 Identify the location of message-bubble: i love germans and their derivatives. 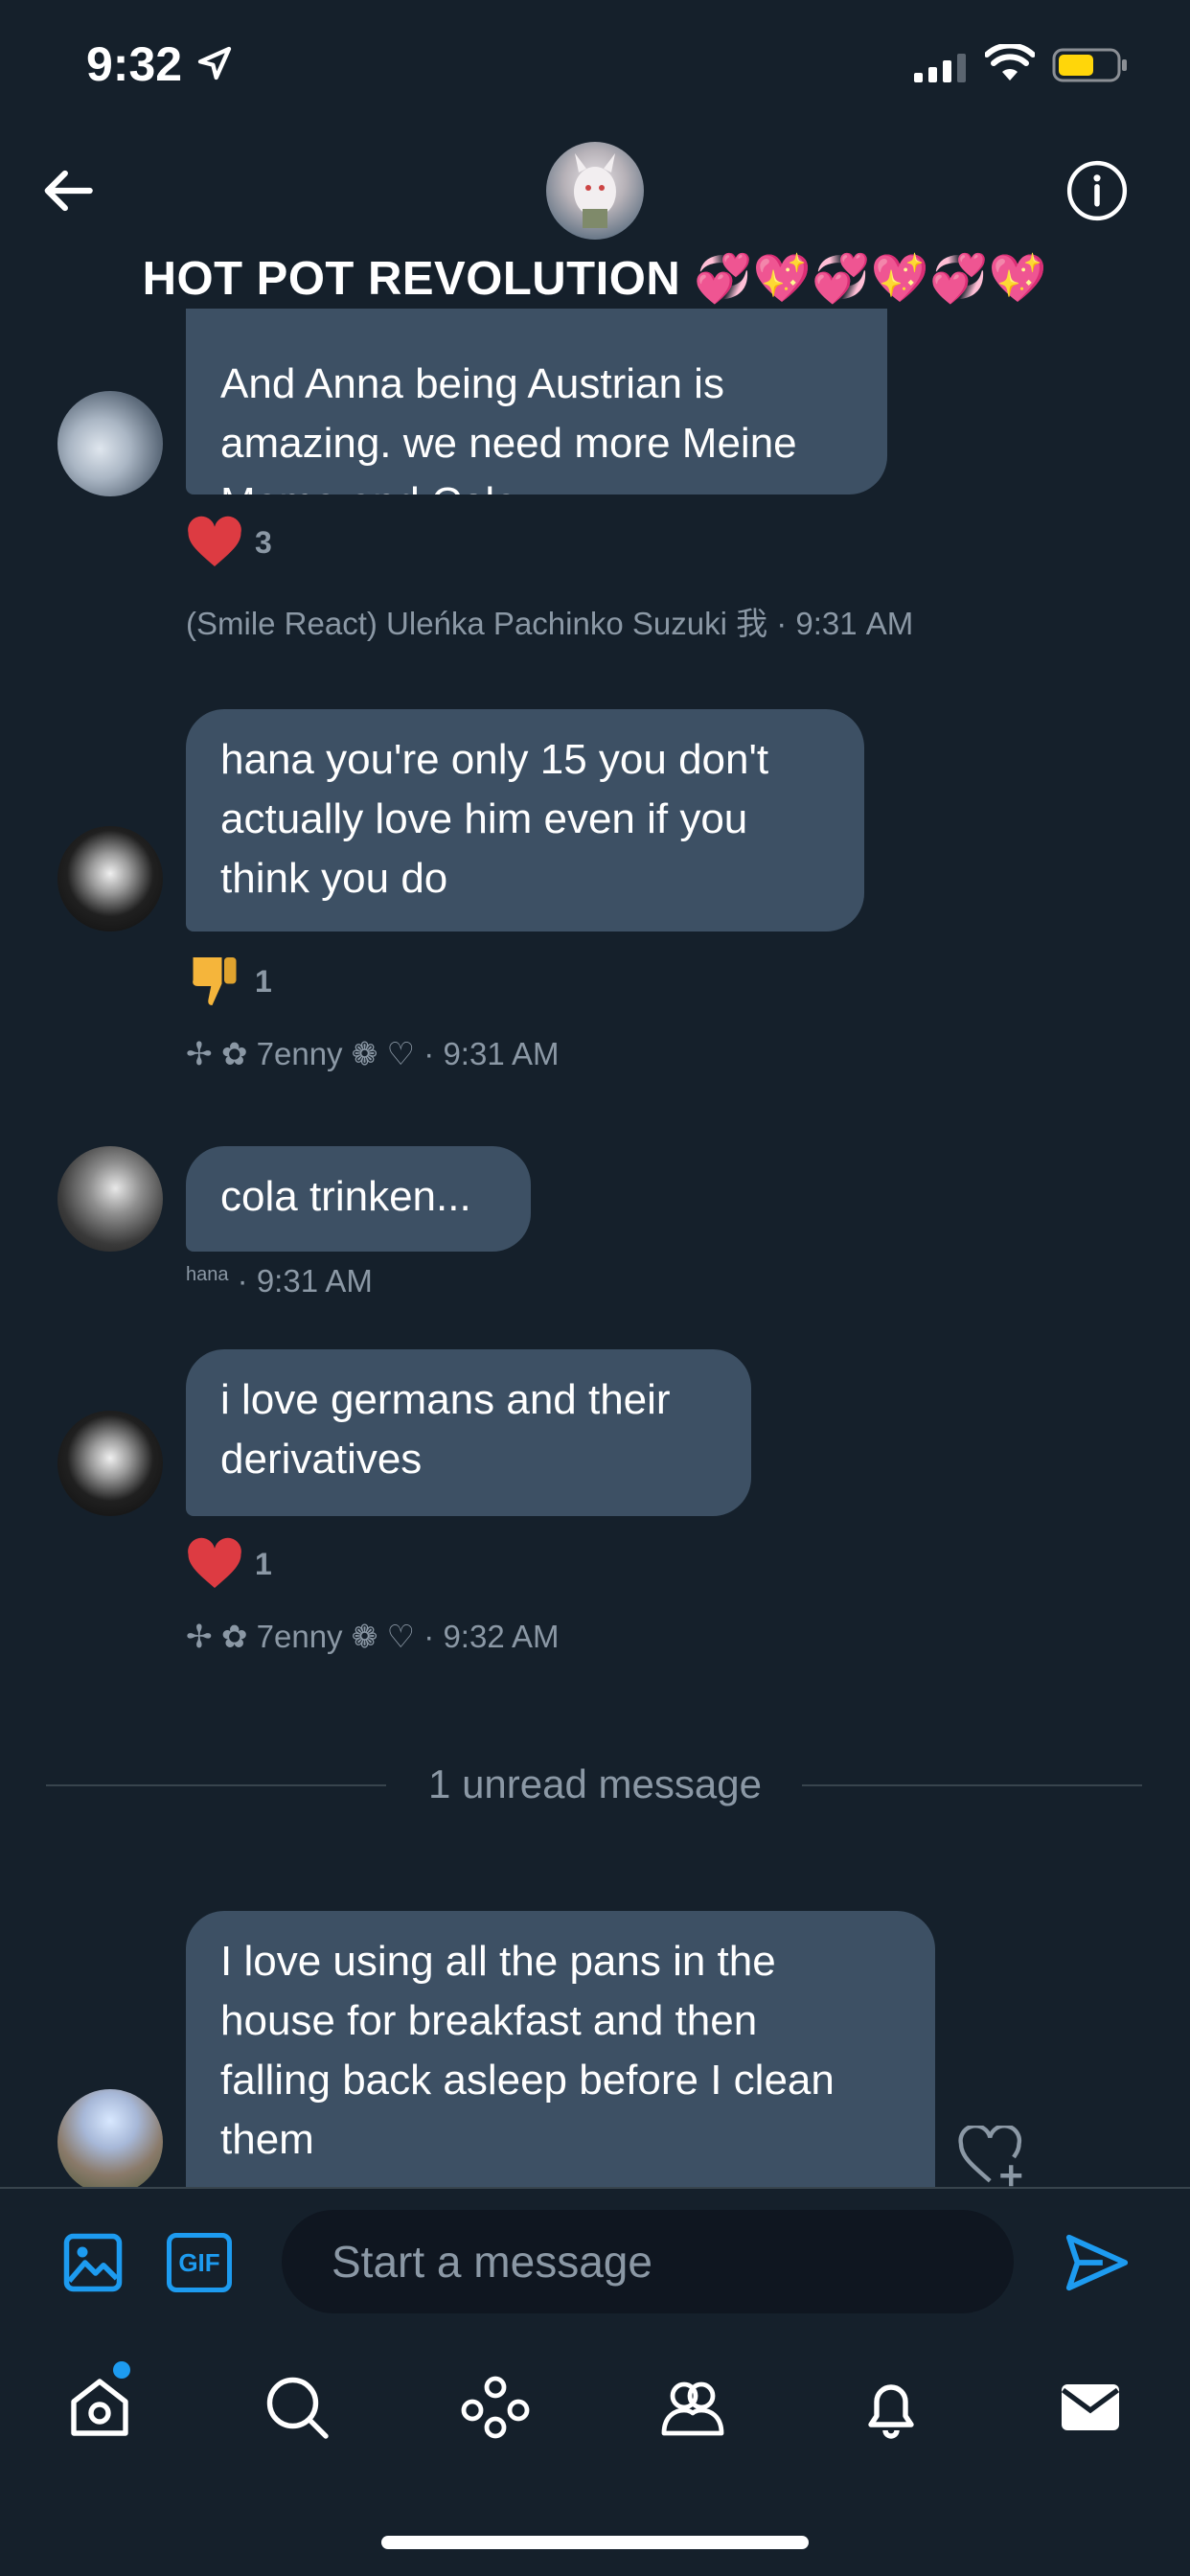
(468, 1433).